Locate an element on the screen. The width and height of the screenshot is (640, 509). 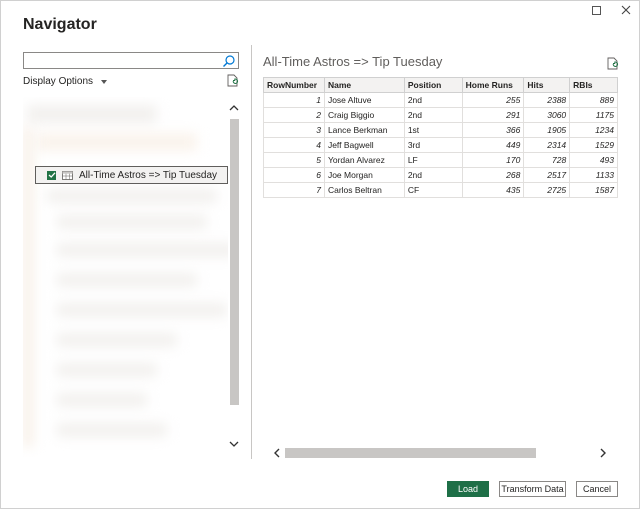
chevron-up-icon is located at coordinates (234, 108).